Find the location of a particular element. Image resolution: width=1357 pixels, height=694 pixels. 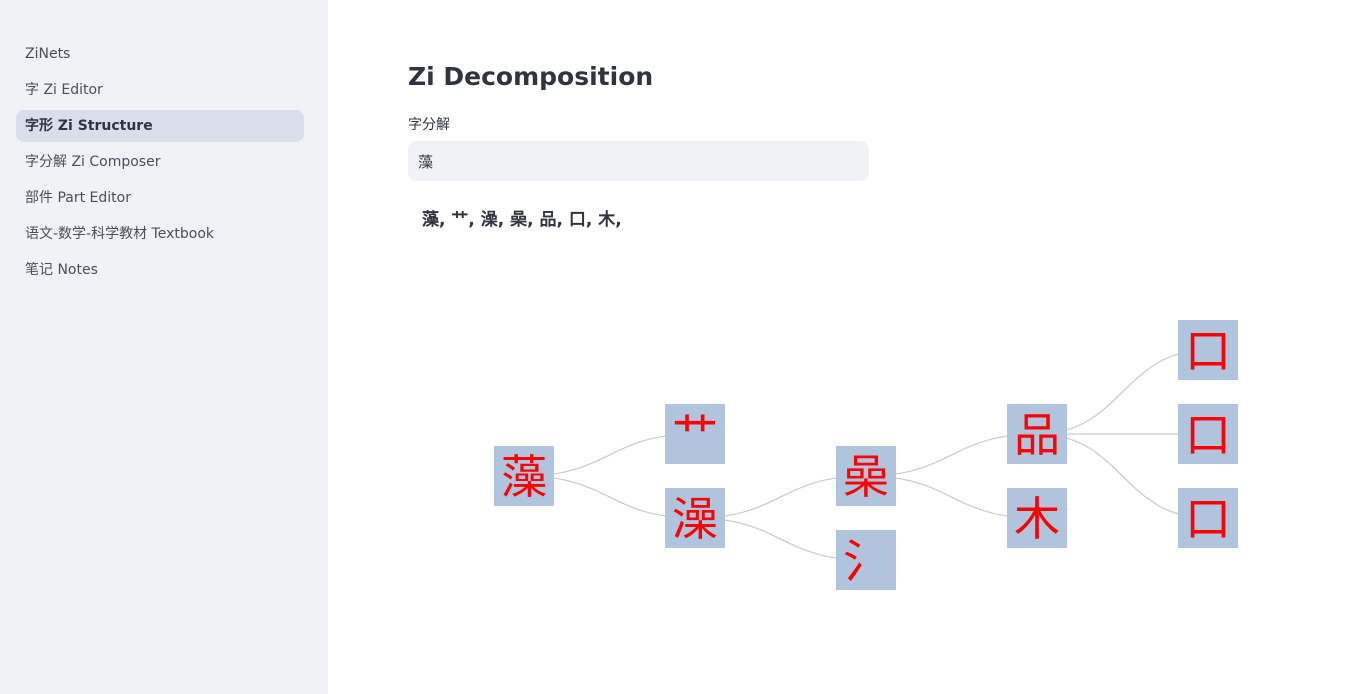

tree-node-n4: 氵 is located at coordinates (866, 560).